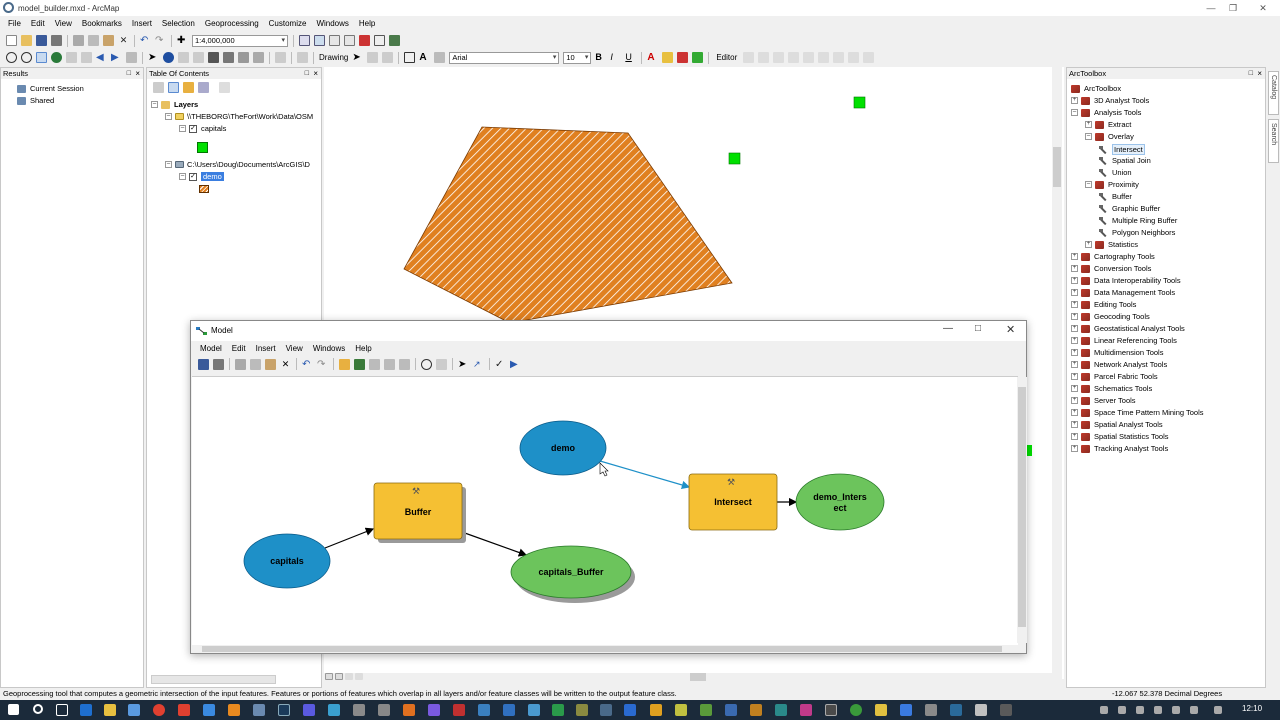 Image resolution: width=1280 pixels, height=720 pixels. I want to click on list-by-source-icon, so click(173, 87).